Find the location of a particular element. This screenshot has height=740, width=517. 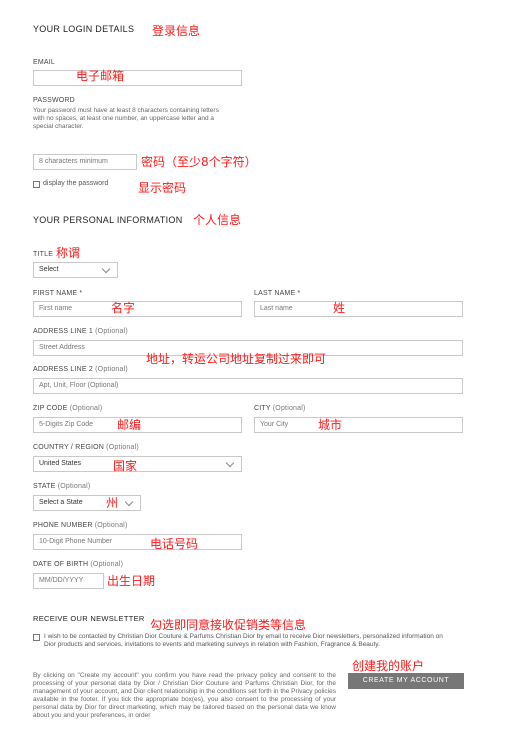

dob-field: MM/DD/YYYY is located at coordinates (68, 581).